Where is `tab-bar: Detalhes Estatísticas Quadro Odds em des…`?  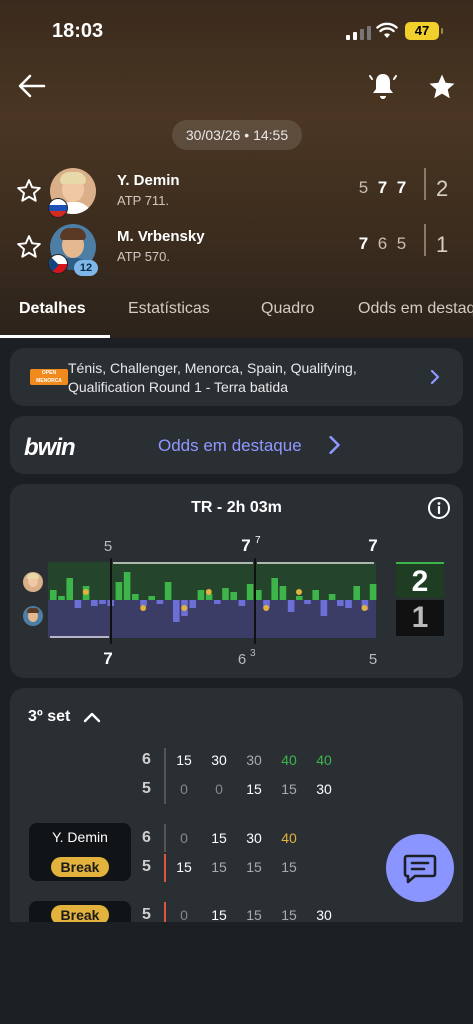 tab-bar: Detalhes Estatísticas Quadro Odds em des… is located at coordinates (236, 314).